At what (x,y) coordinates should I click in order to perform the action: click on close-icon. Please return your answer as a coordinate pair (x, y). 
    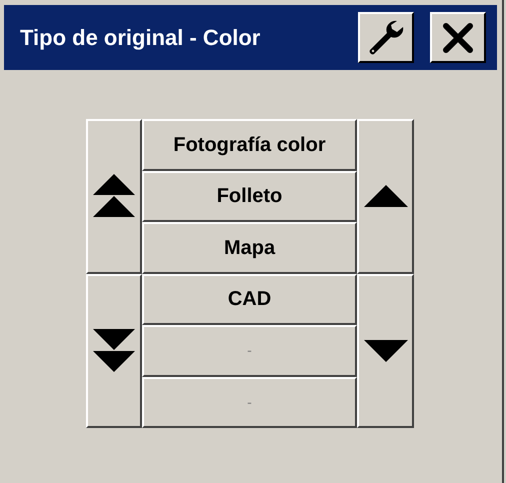
    Looking at the image, I should click on (458, 38).